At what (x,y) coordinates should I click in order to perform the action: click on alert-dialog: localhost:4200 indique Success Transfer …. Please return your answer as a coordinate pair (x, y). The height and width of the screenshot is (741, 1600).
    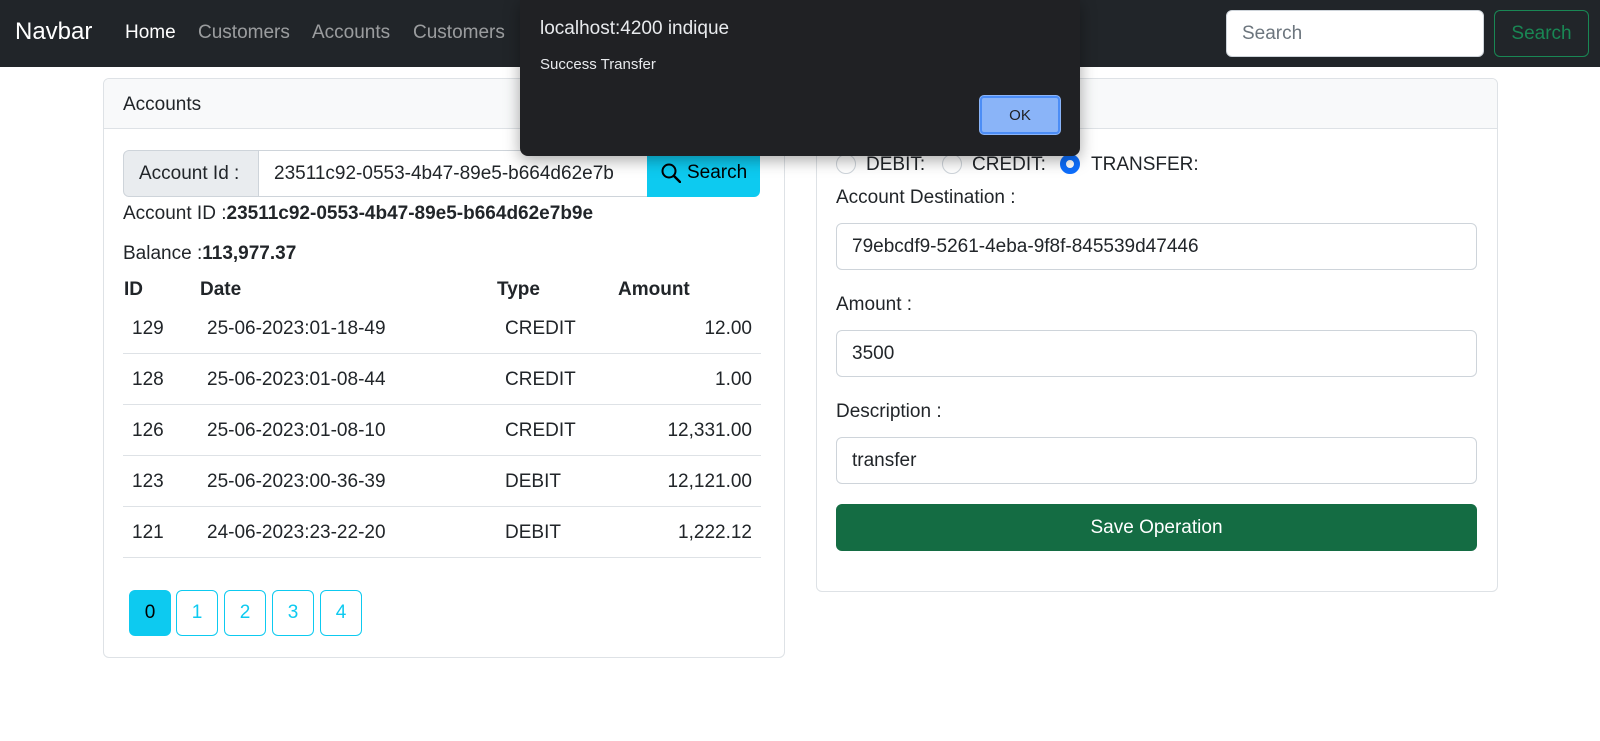
    Looking at the image, I should click on (800, 78).